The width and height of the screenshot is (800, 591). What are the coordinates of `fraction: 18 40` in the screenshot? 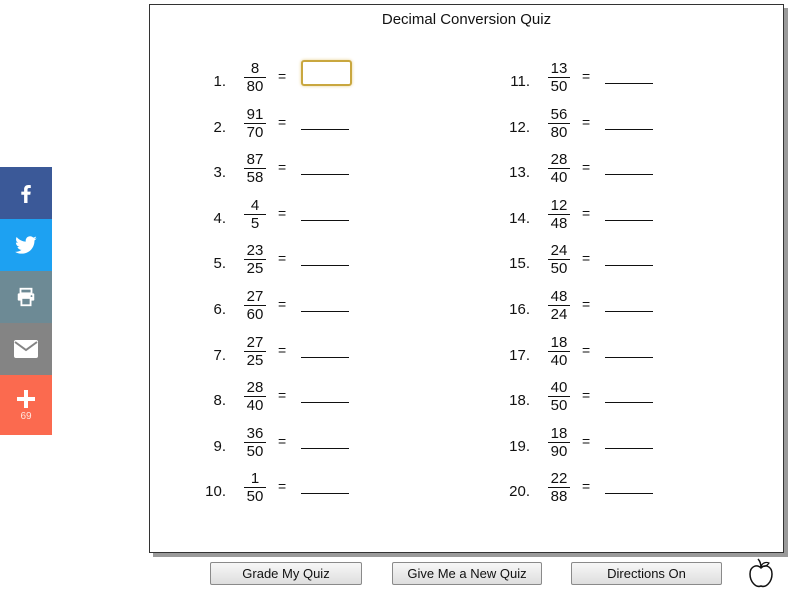 It's located at (559, 351).